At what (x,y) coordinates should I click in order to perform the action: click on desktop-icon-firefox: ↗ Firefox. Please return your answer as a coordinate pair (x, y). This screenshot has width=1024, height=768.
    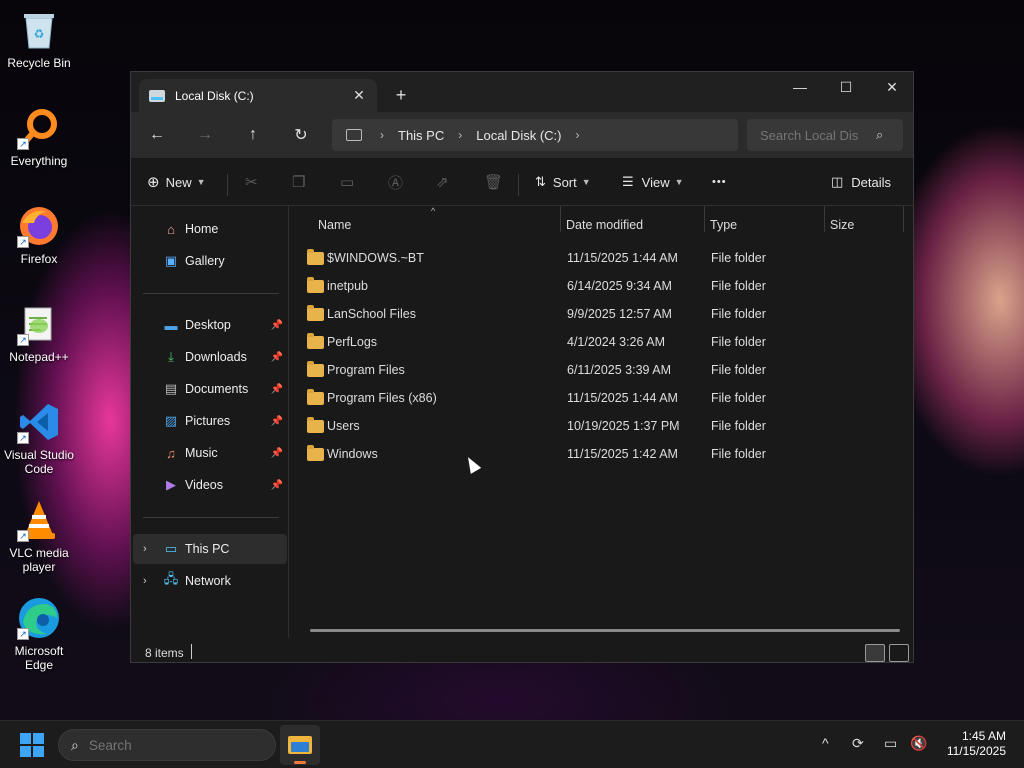
    Looking at the image, I should click on (39, 235).